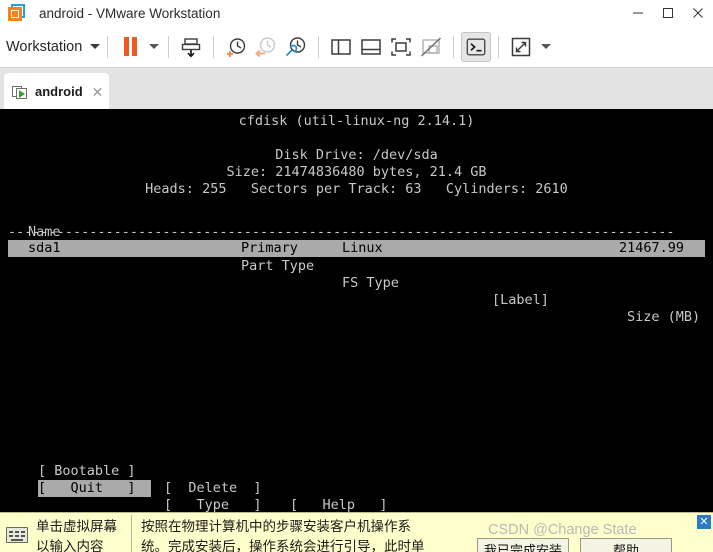  I want to click on tab-android: android ✕, so click(57, 91).